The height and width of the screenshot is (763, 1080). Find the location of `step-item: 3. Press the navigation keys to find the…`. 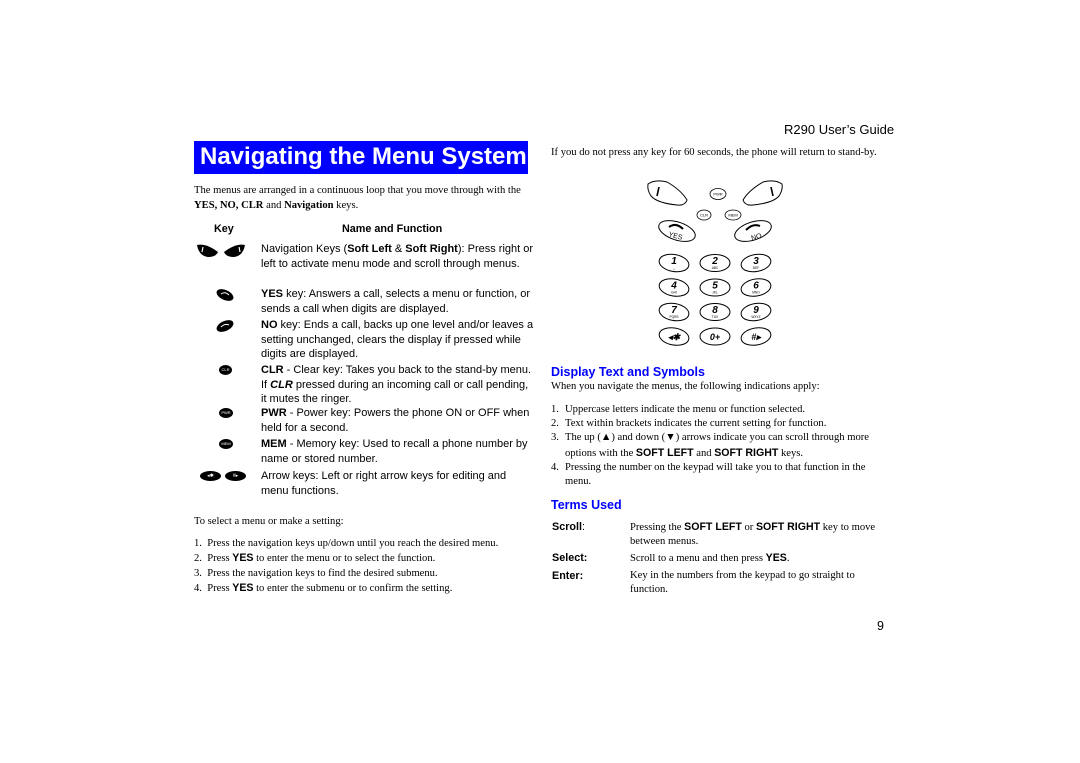

step-item: 3. Press the navigation keys to find the… is located at coordinates (346, 574).